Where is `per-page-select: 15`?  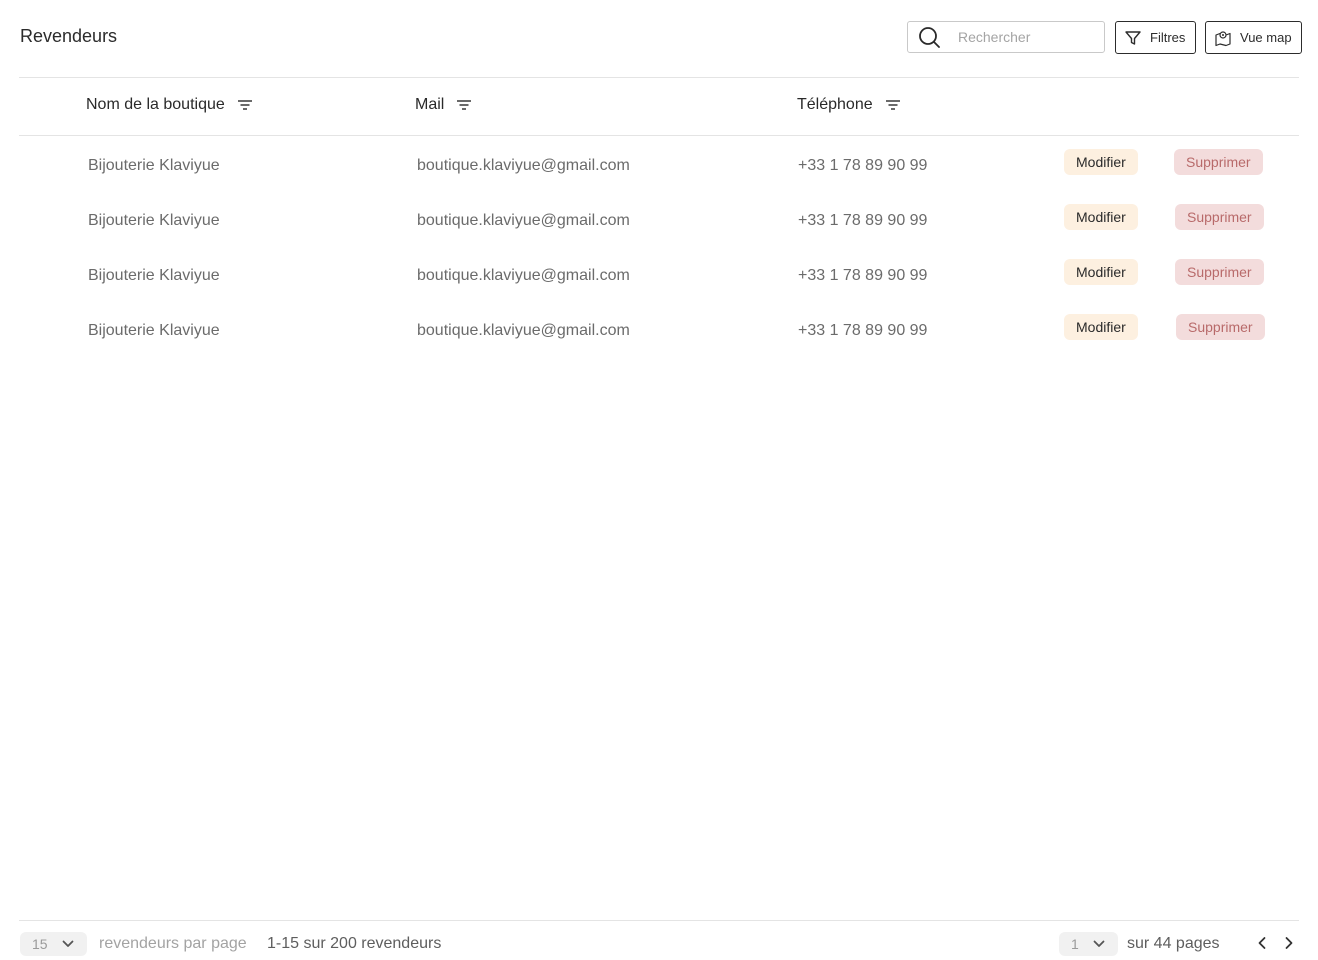
per-page-select: 15 is located at coordinates (53, 944).